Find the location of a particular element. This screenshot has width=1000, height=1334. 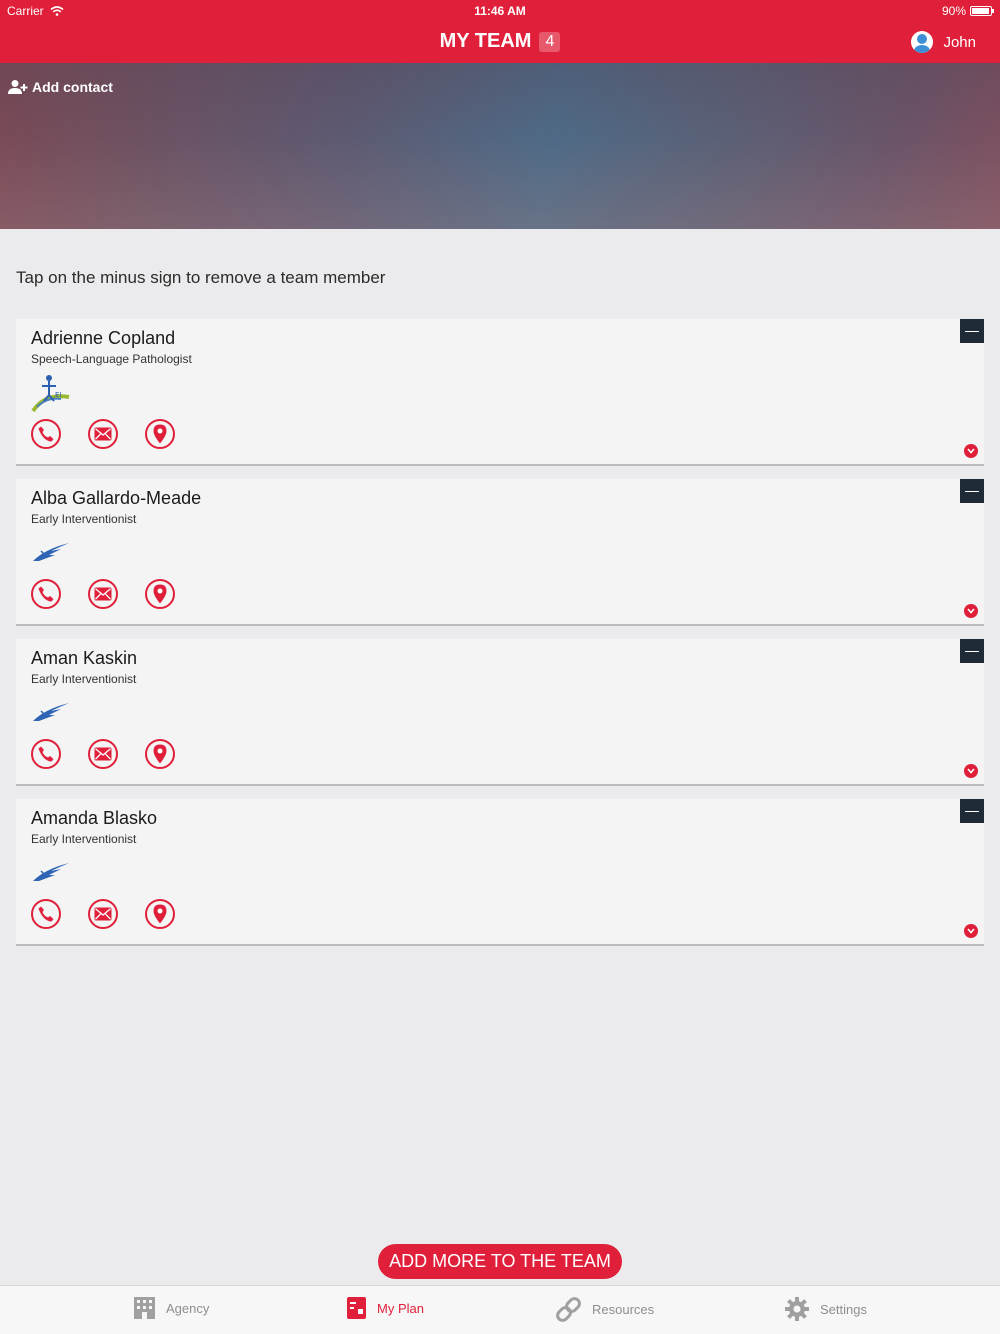

hero-banner: Add contact is located at coordinates (500, 146).